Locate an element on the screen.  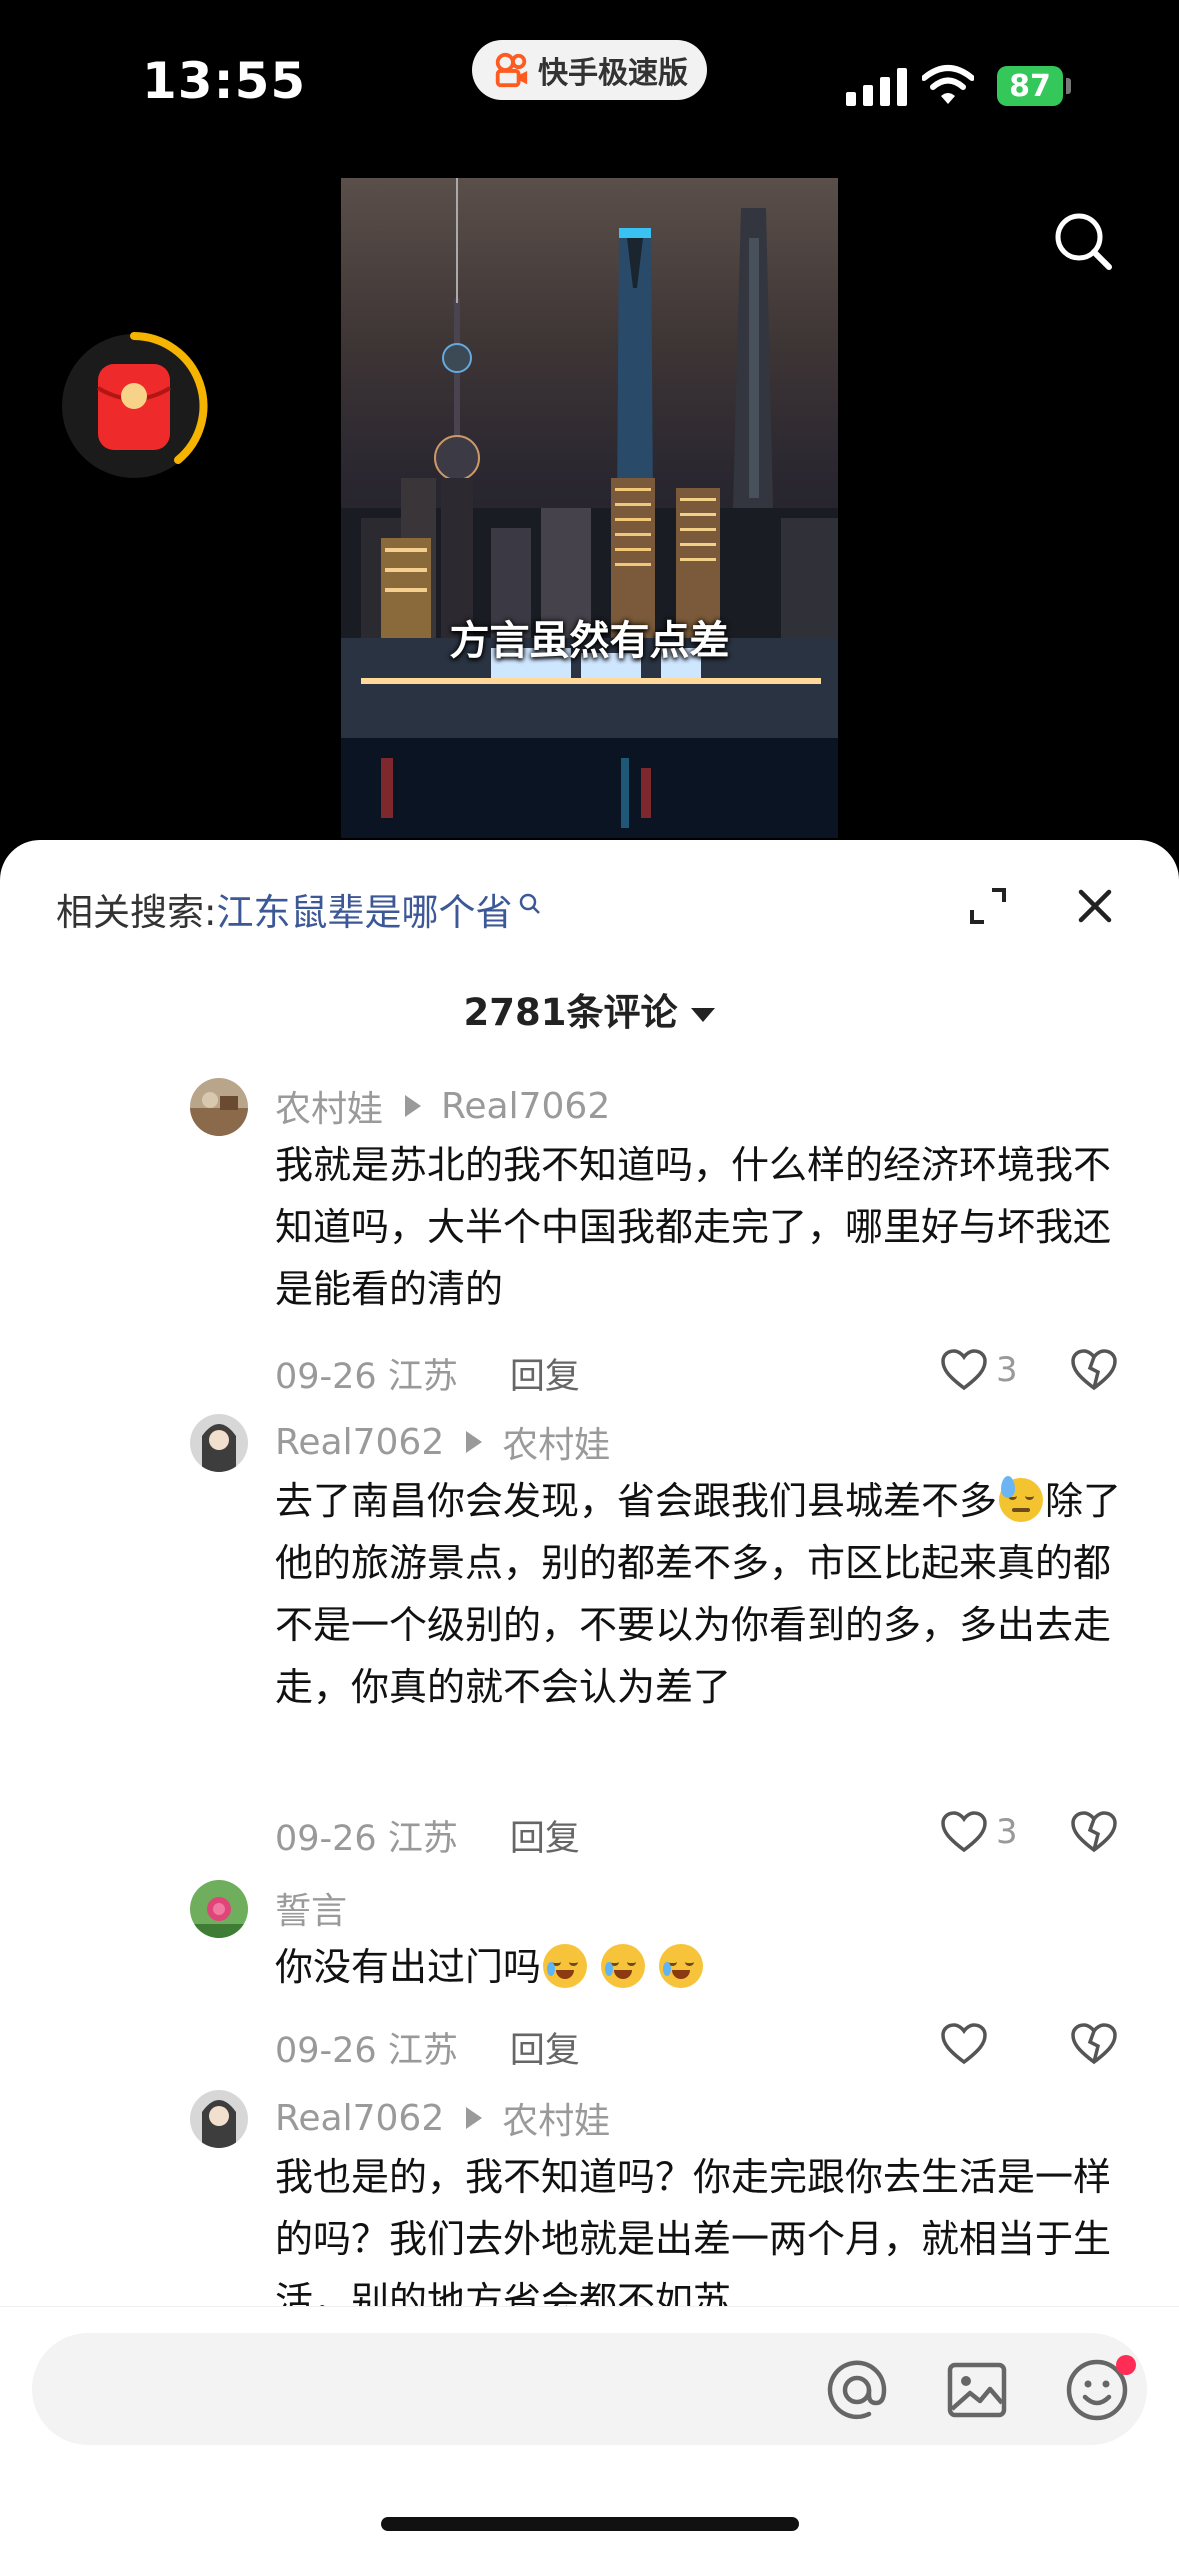
comment-text-part: 你没有出过门吗 is located at coordinates (408, 1967).